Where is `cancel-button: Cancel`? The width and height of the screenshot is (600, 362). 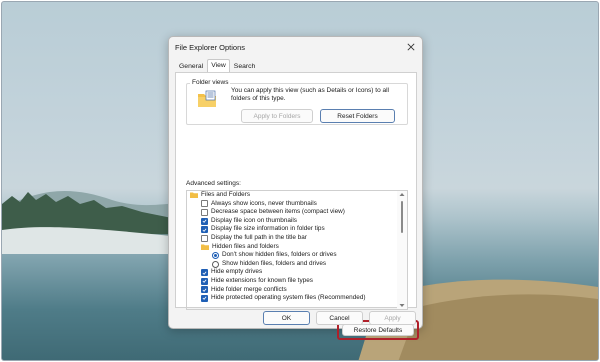
cancel-button: Cancel is located at coordinates (339, 318).